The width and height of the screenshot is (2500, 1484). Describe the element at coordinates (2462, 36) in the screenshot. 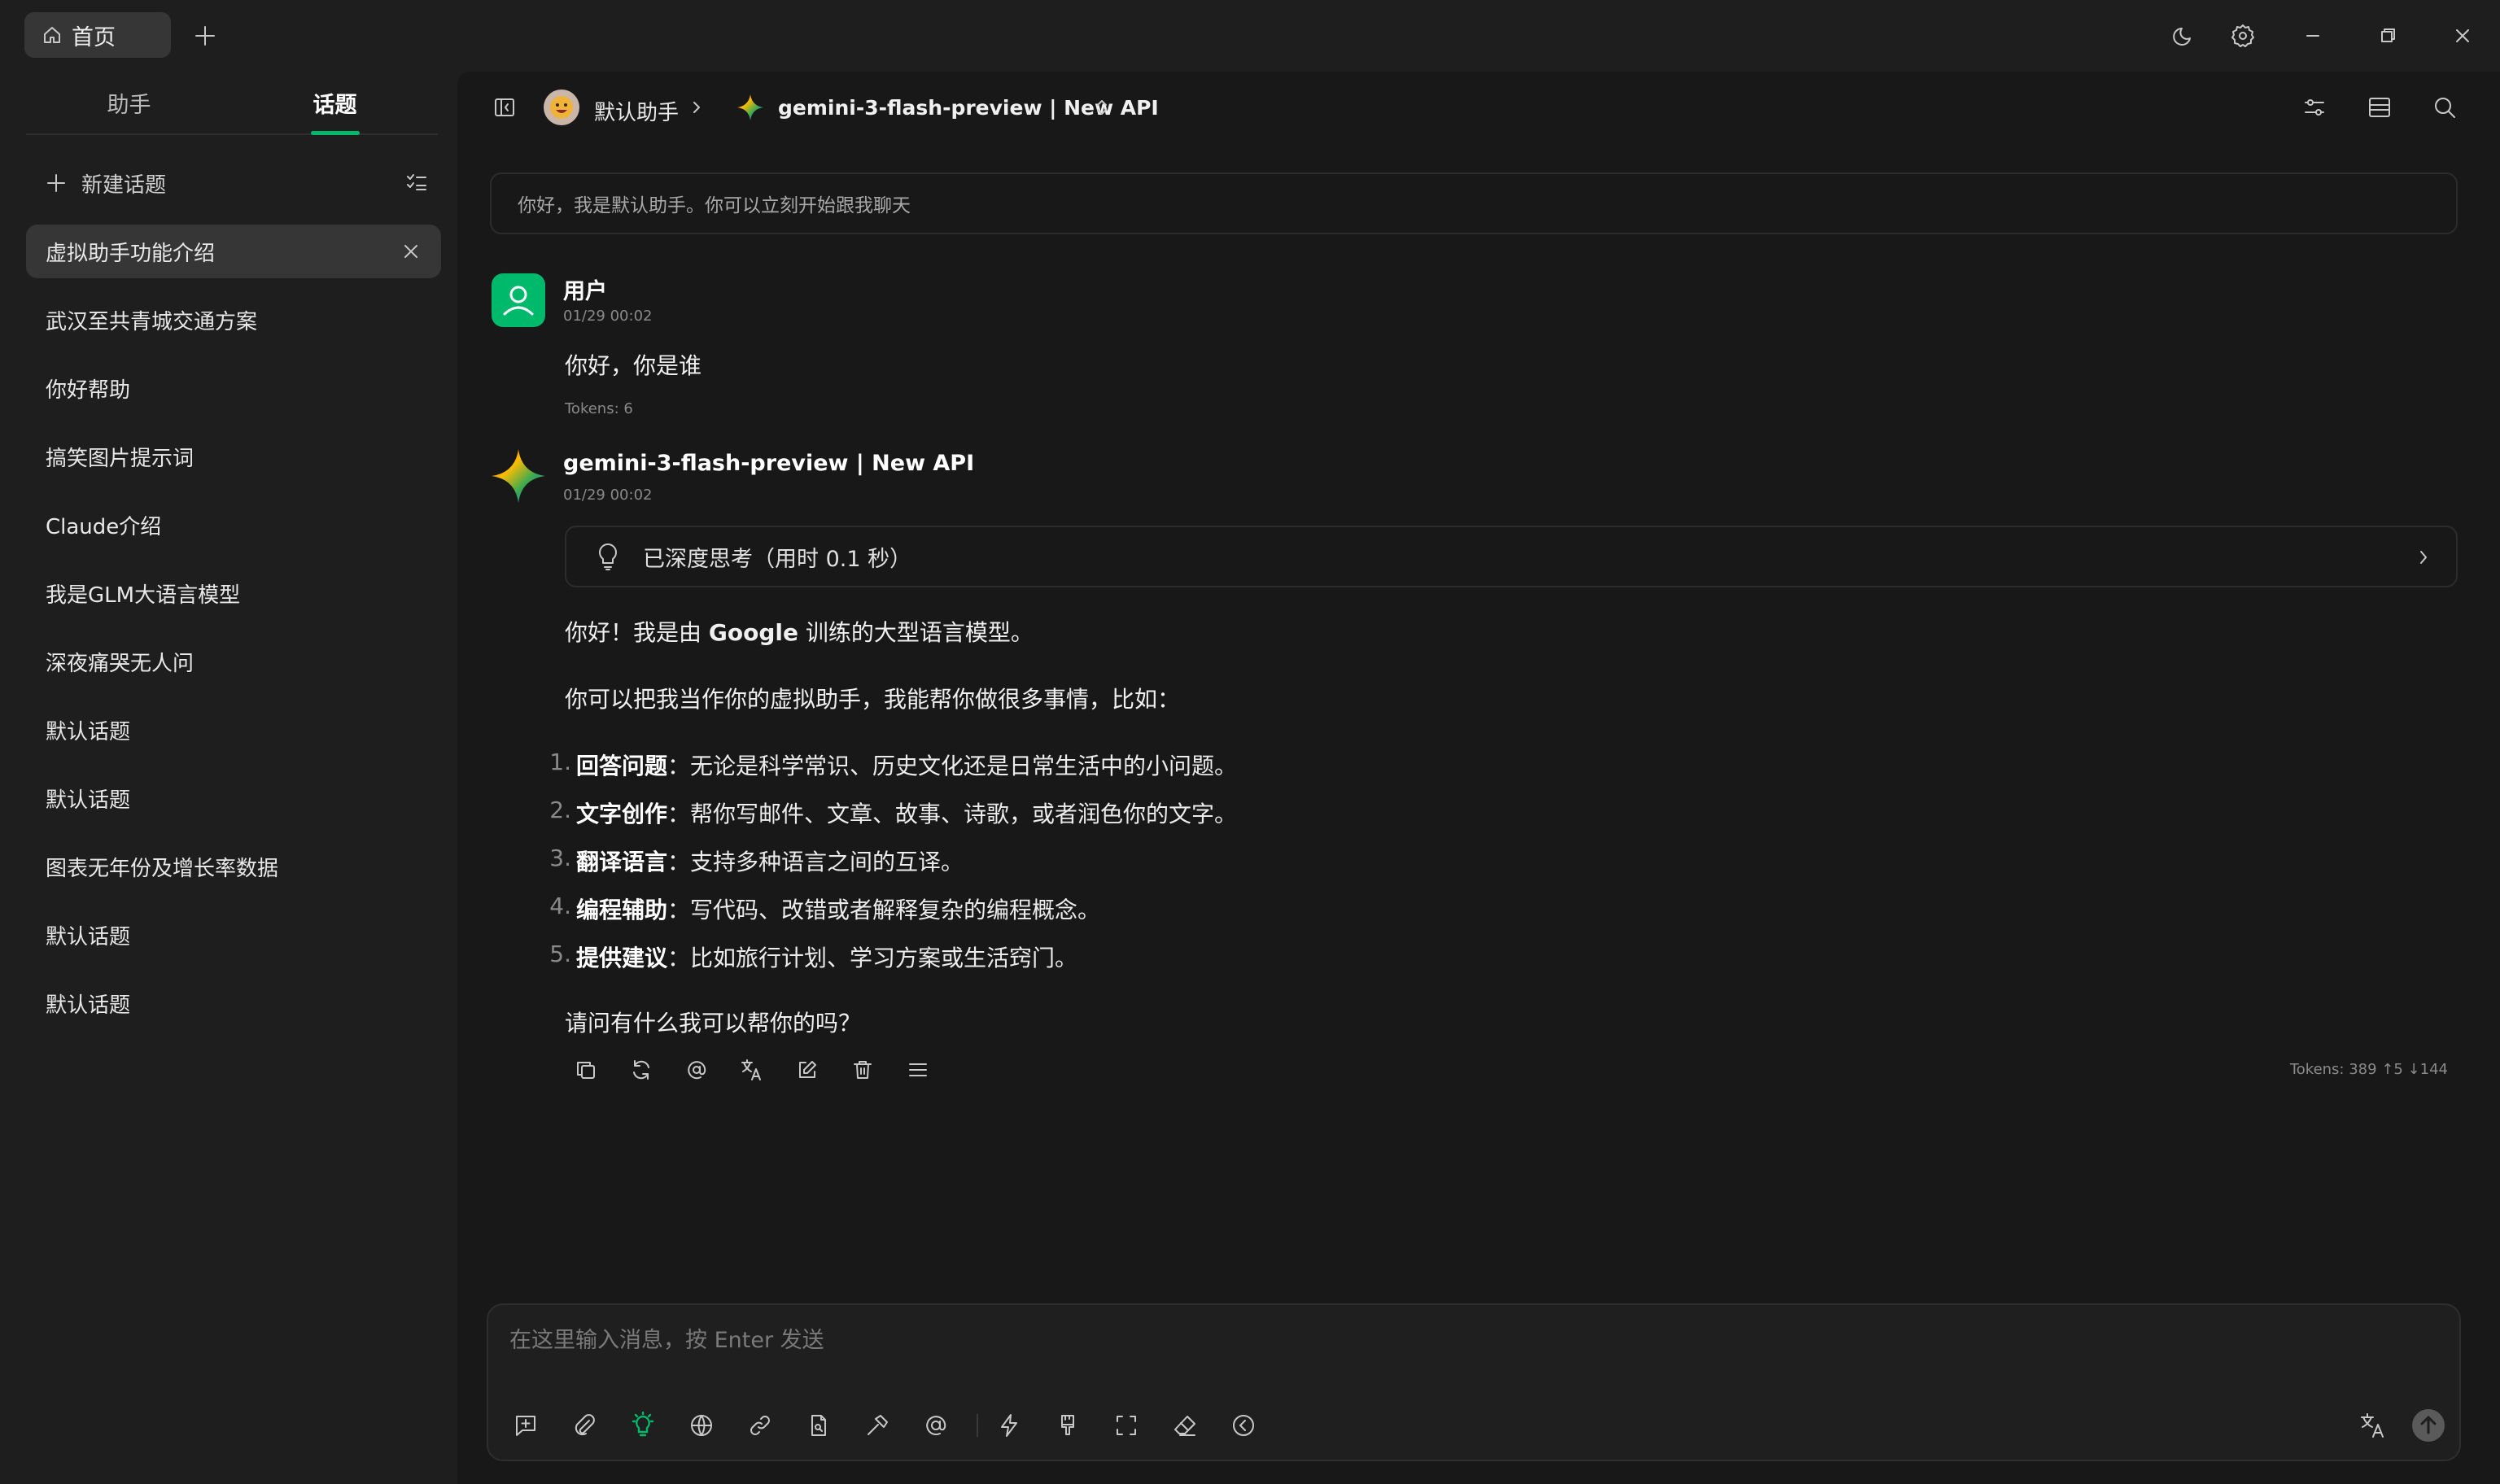

I see `close-window-button` at that location.